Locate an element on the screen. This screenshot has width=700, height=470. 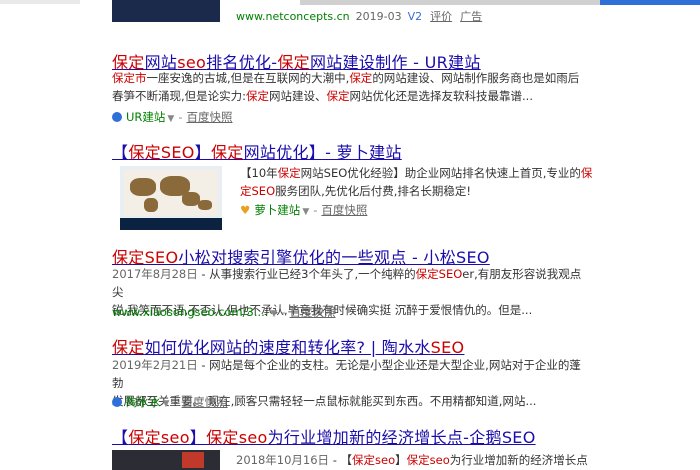
result-date: 2019-03 is located at coordinates (378, 16).